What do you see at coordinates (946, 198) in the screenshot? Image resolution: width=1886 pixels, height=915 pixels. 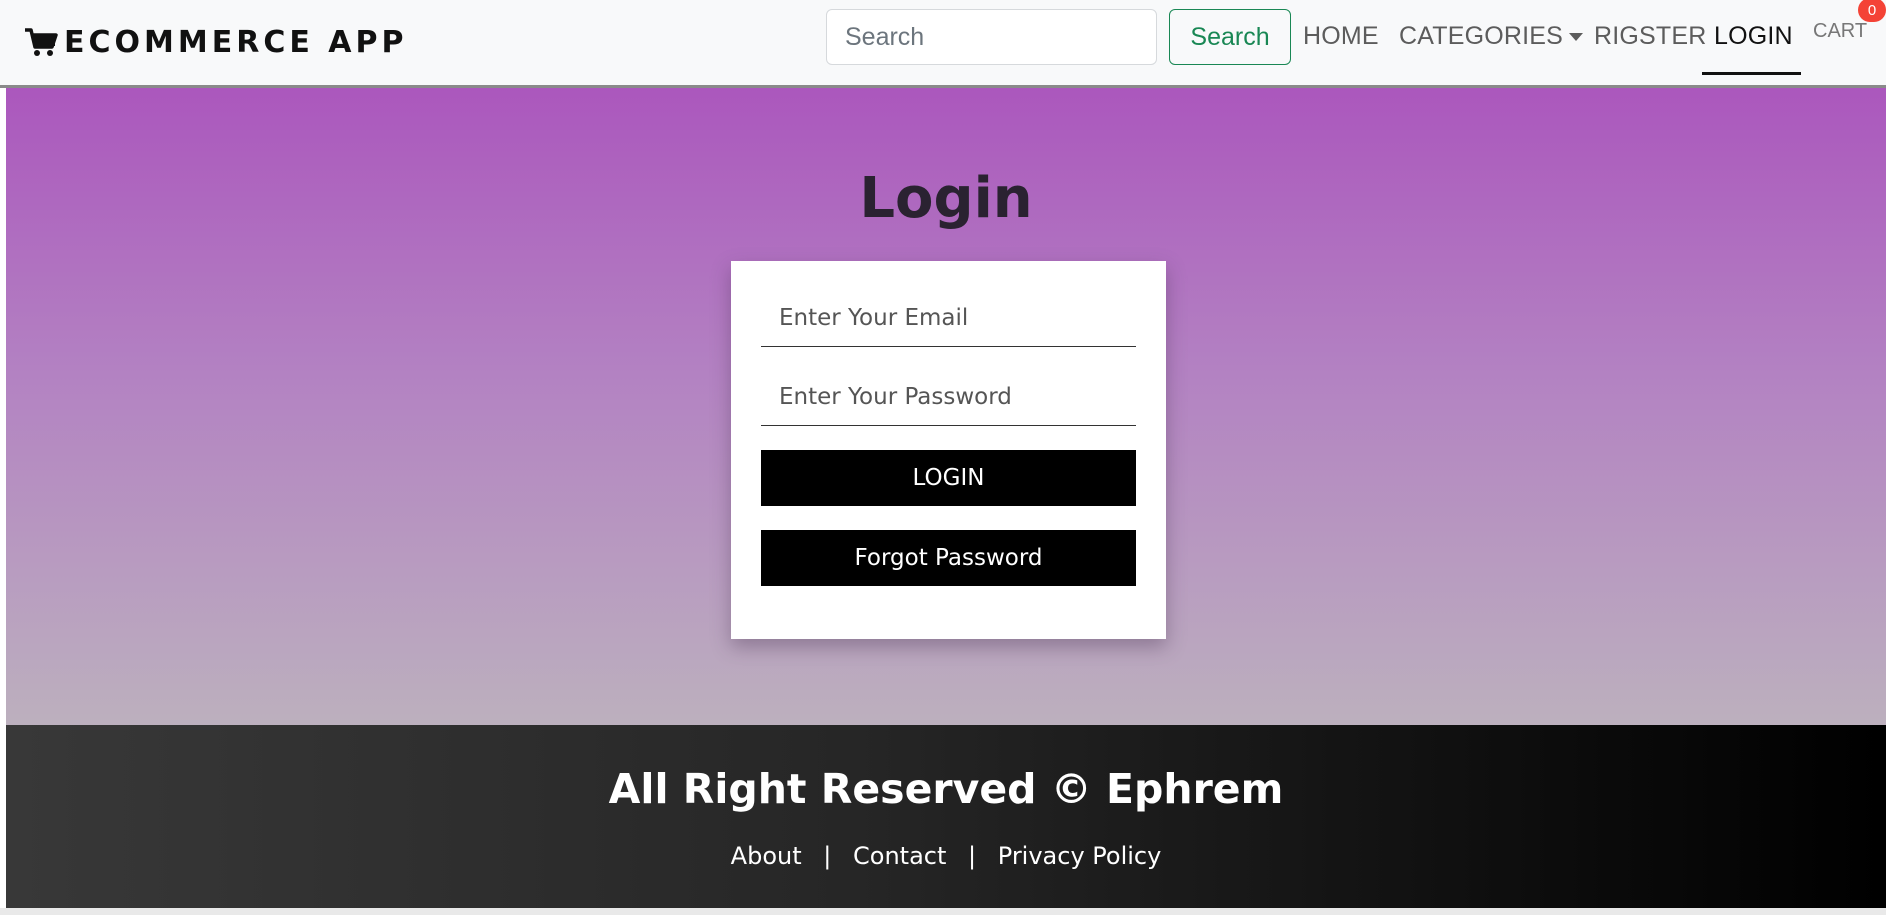 I see `page-title: Login` at bounding box center [946, 198].